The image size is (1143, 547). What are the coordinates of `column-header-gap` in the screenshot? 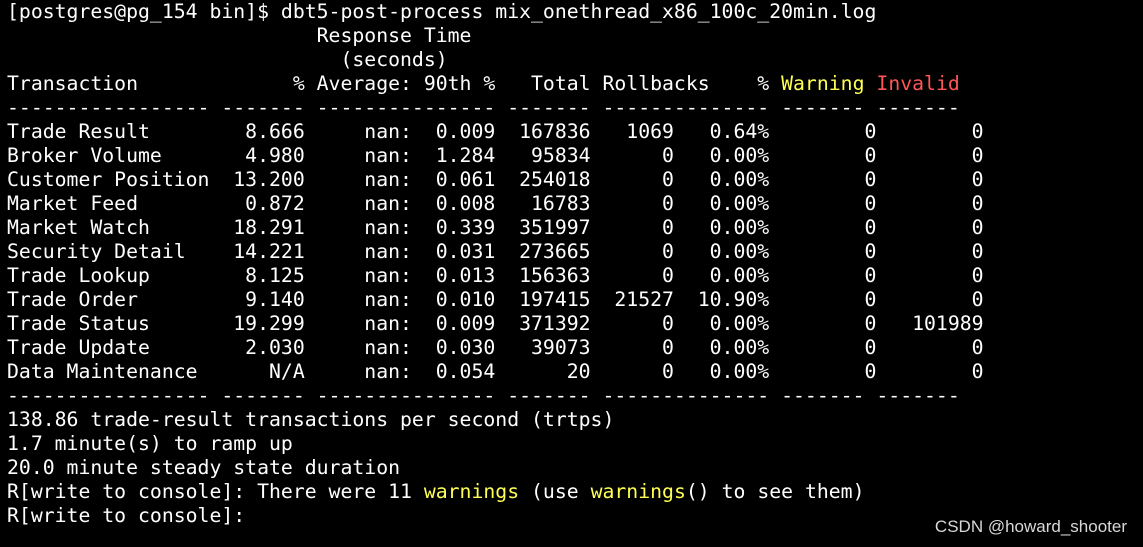 It's located at (870, 83).